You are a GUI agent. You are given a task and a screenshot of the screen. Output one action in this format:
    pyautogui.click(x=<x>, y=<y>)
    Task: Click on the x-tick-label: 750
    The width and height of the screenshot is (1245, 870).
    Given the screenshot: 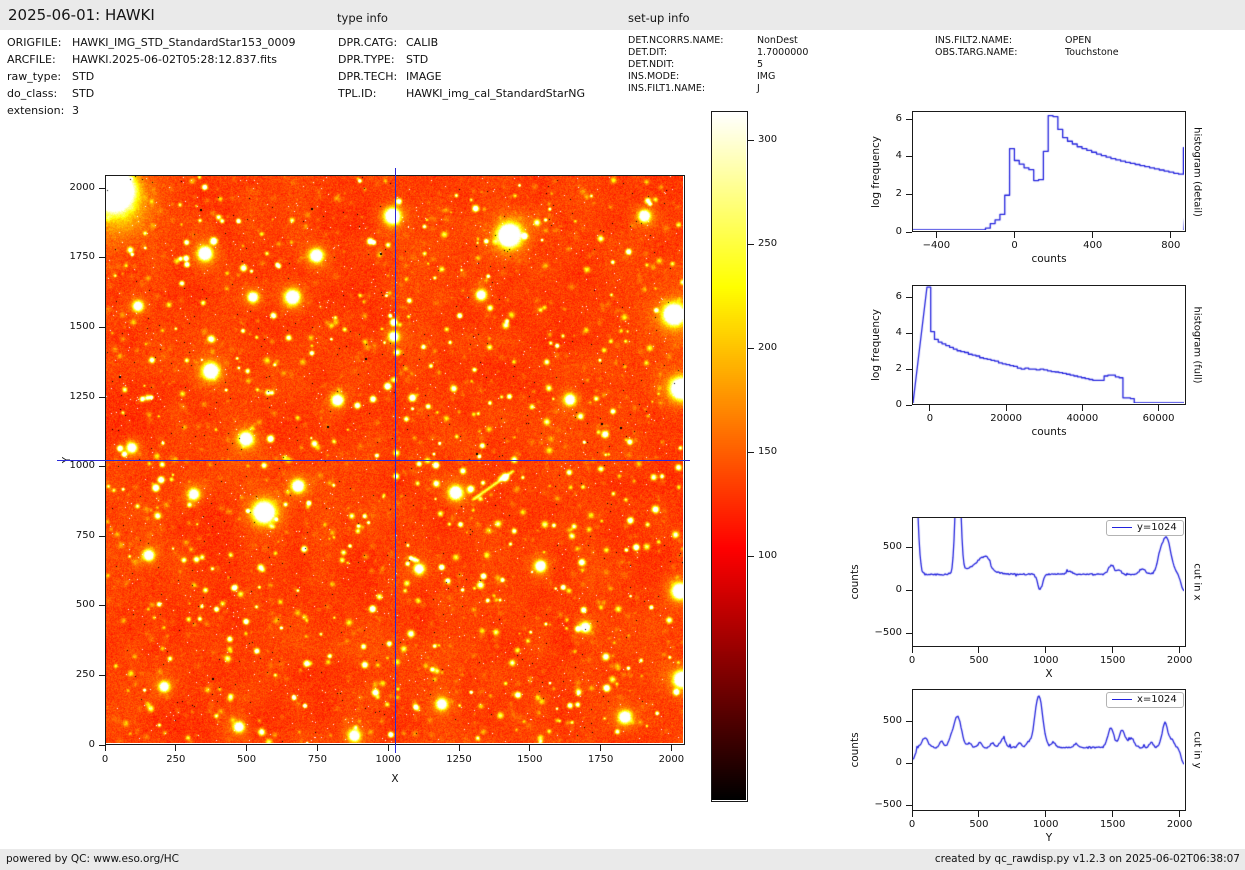 What is the action you would take?
    pyautogui.click(x=317, y=759)
    